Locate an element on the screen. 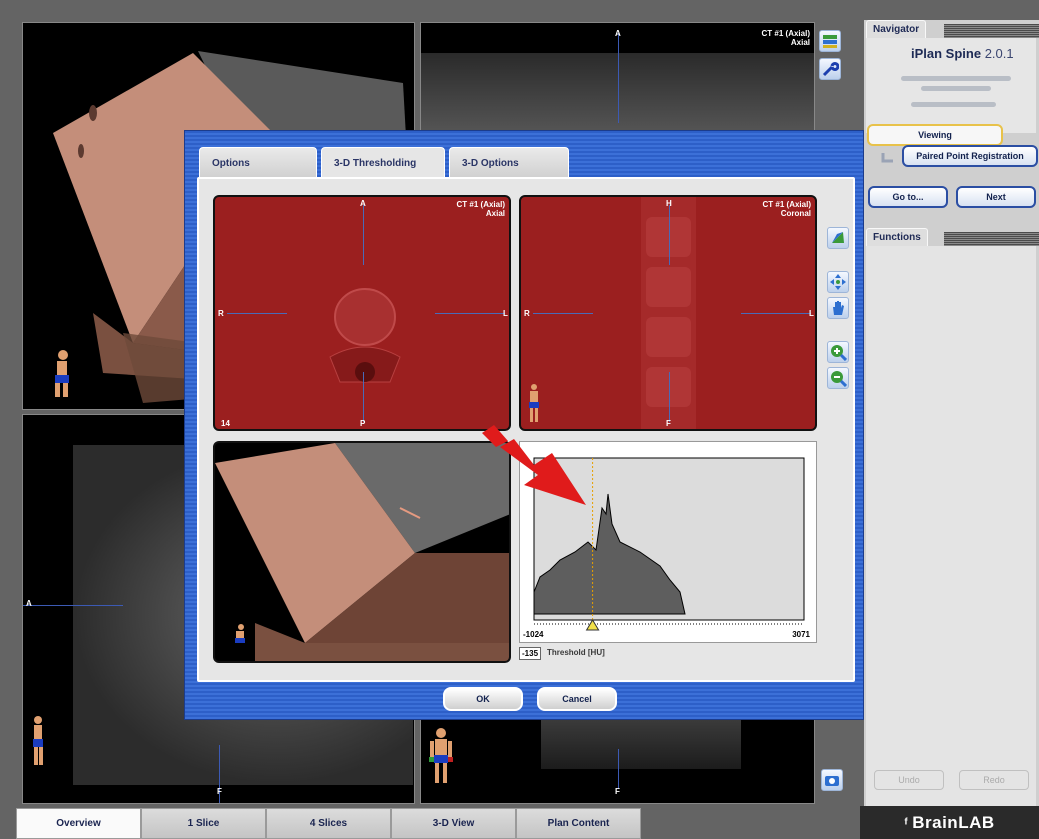 This screenshot has width=1039, height=839. 3d-view-icon is located at coordinates (838, 237).